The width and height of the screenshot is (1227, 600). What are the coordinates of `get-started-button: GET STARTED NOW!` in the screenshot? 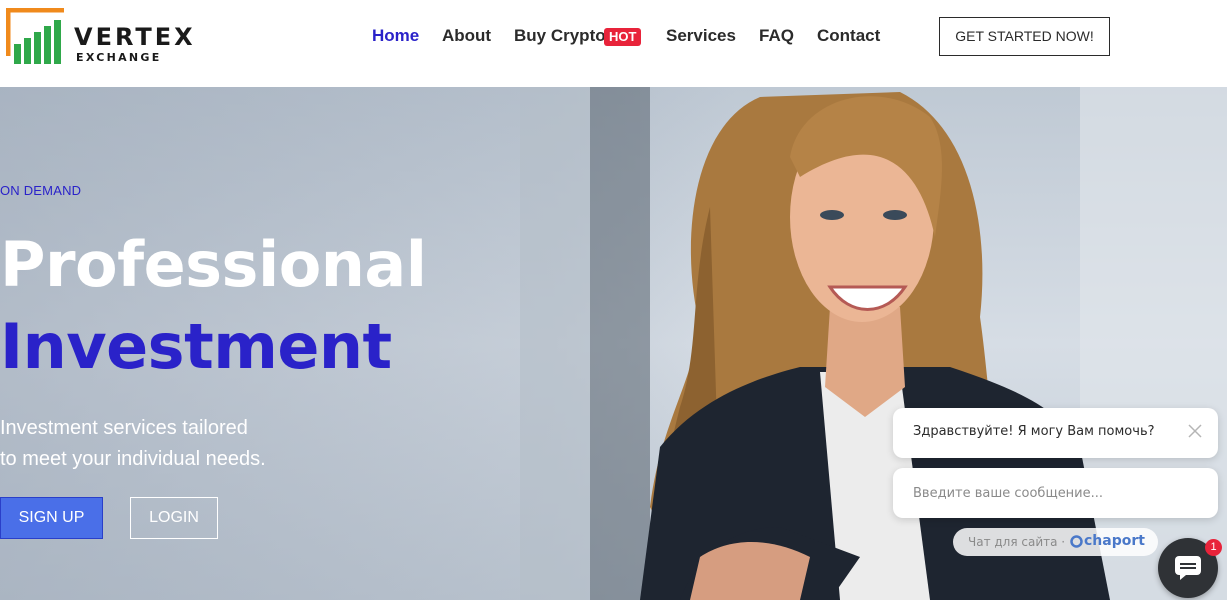 It's located at (1024, 36).